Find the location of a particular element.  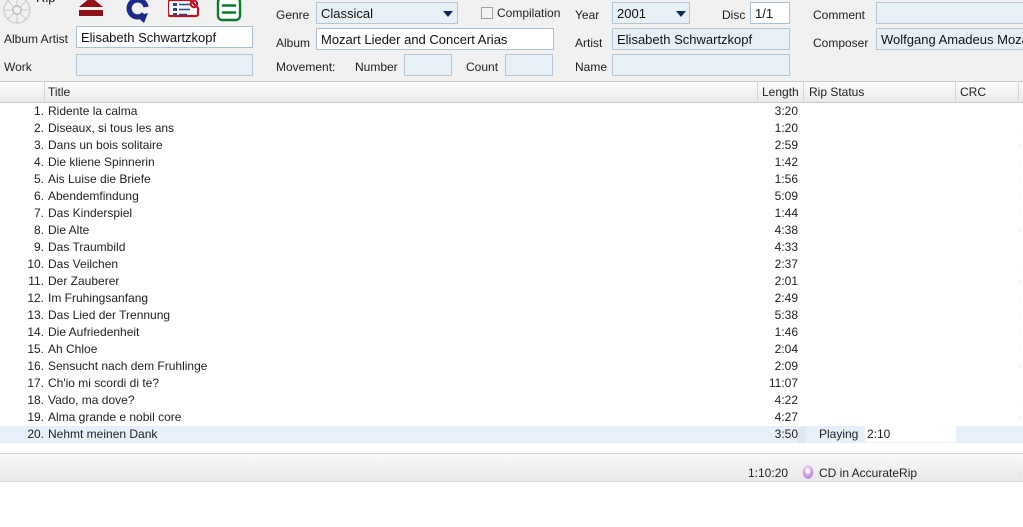

track-number-cell: 12. is located at coordinates (22, 298).